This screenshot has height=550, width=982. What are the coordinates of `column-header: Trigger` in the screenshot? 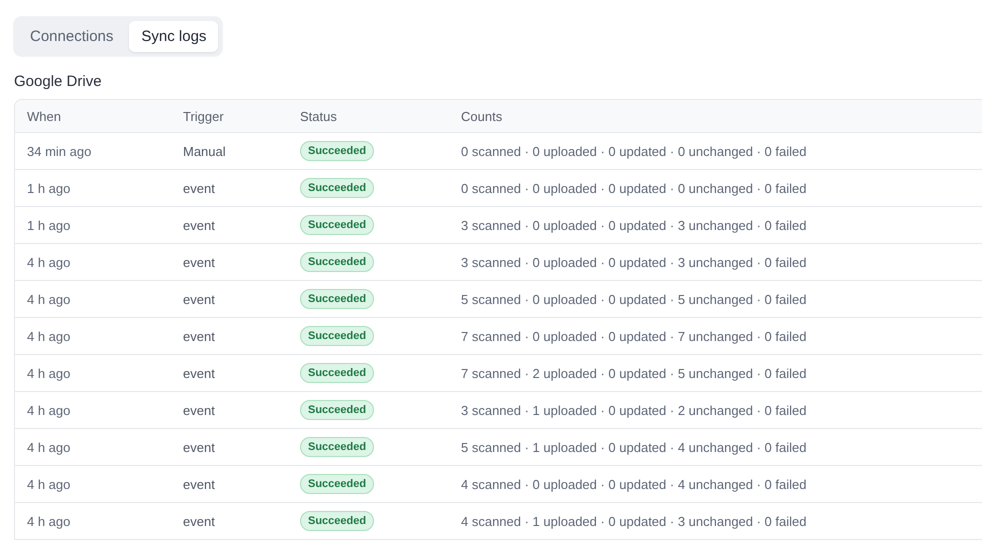 It's located at (204, 116).